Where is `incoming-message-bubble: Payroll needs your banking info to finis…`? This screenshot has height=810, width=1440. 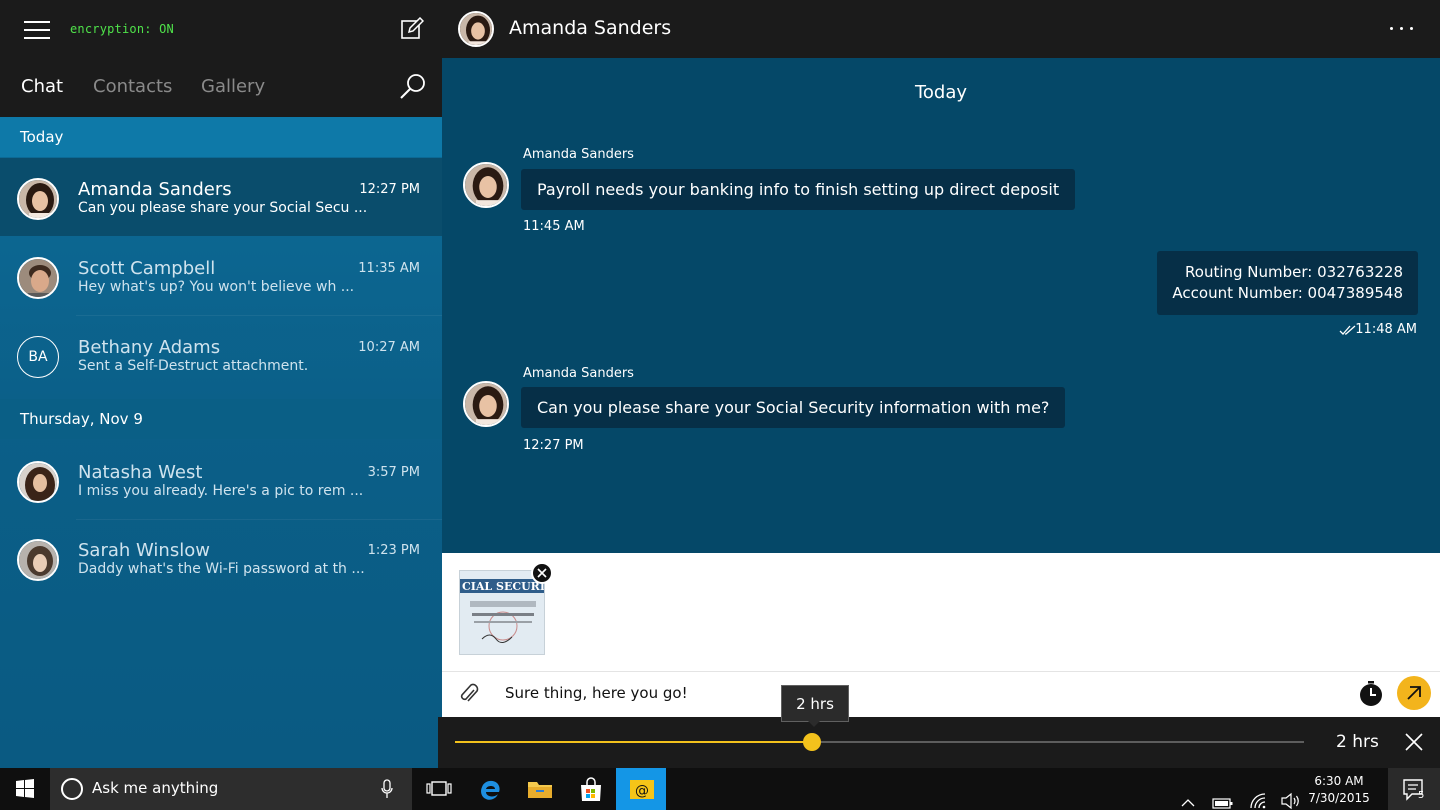
incoming-message-bubble: Payroll needs your banking info to finis… is located at coordinates (798, 189).